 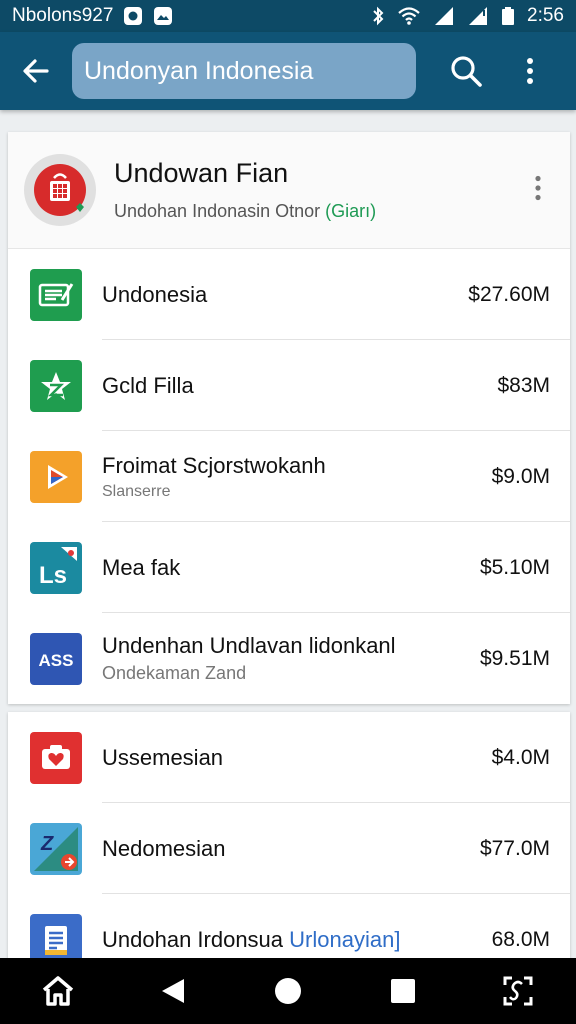 I want to click on recents-icon, so click(x=403, y=991).